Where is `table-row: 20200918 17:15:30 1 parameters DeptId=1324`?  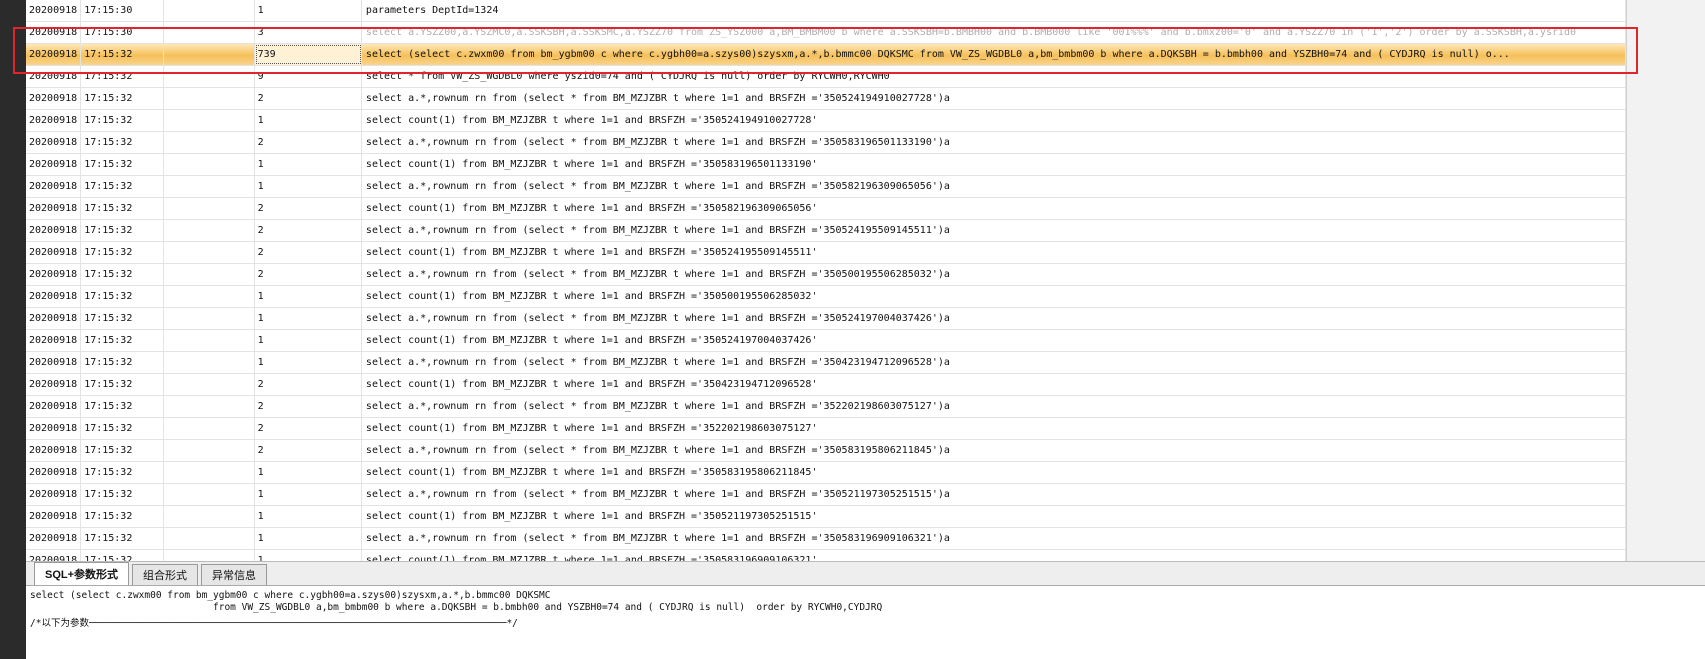 table-row: 20200918 17:15:30 1 parameters DeptId=1324 is located at coordinates (826, 11).